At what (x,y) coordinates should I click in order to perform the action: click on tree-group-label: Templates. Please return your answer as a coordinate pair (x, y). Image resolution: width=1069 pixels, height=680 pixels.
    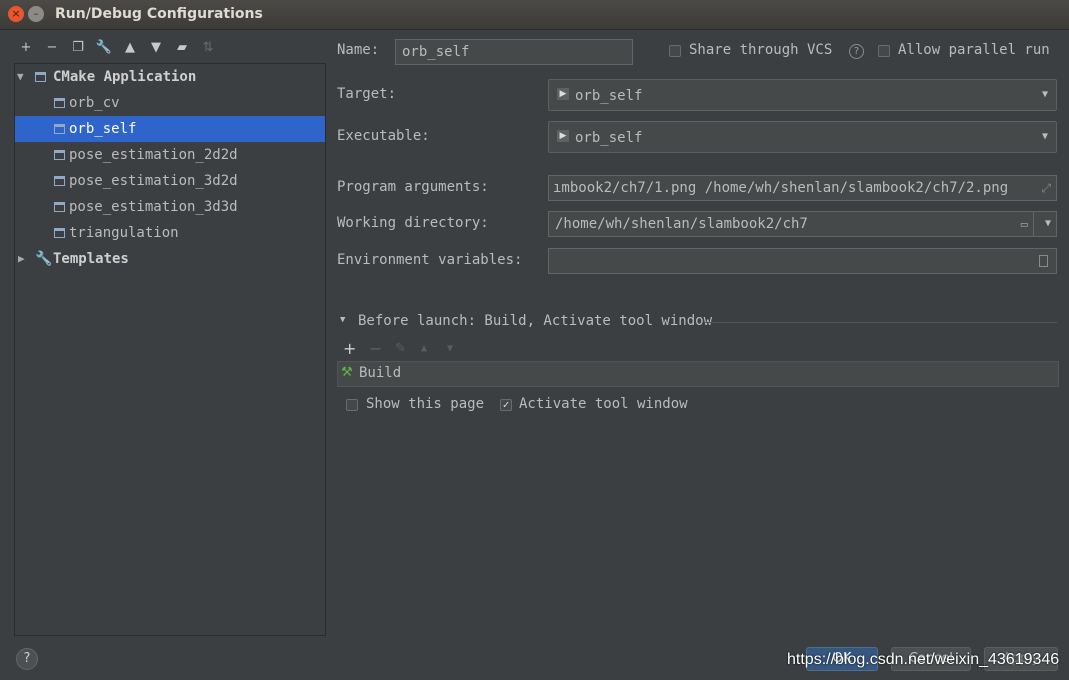
    Looking at the image, I should click on (91, 259).